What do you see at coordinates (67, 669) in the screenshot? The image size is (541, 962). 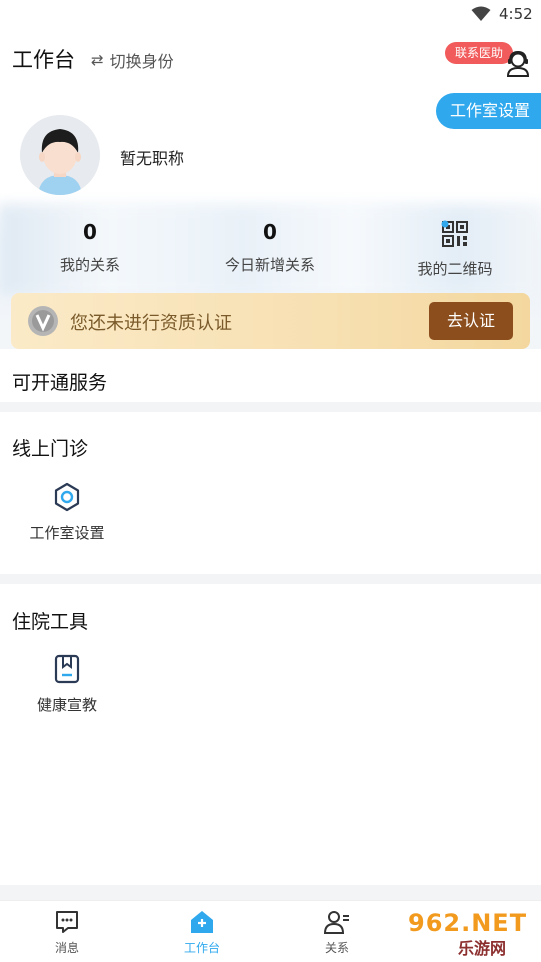 I see `bookmark-icon` at bounding box center [67, 669].